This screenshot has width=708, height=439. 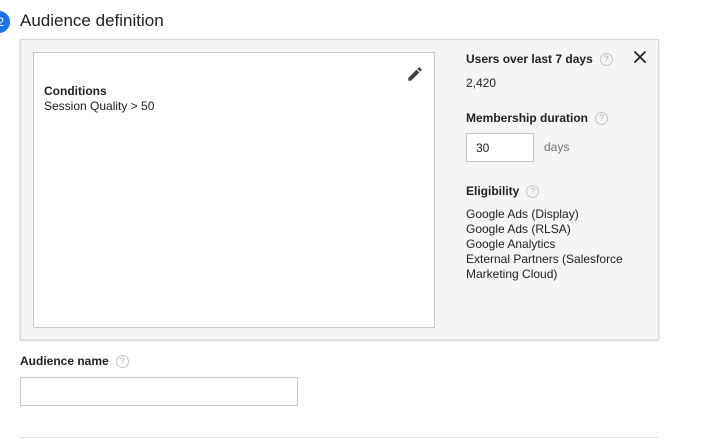 What do you see at coordinates (500, 147) in the screenshot?
I see `membership-duration-input` at bounding box center [500, 147].